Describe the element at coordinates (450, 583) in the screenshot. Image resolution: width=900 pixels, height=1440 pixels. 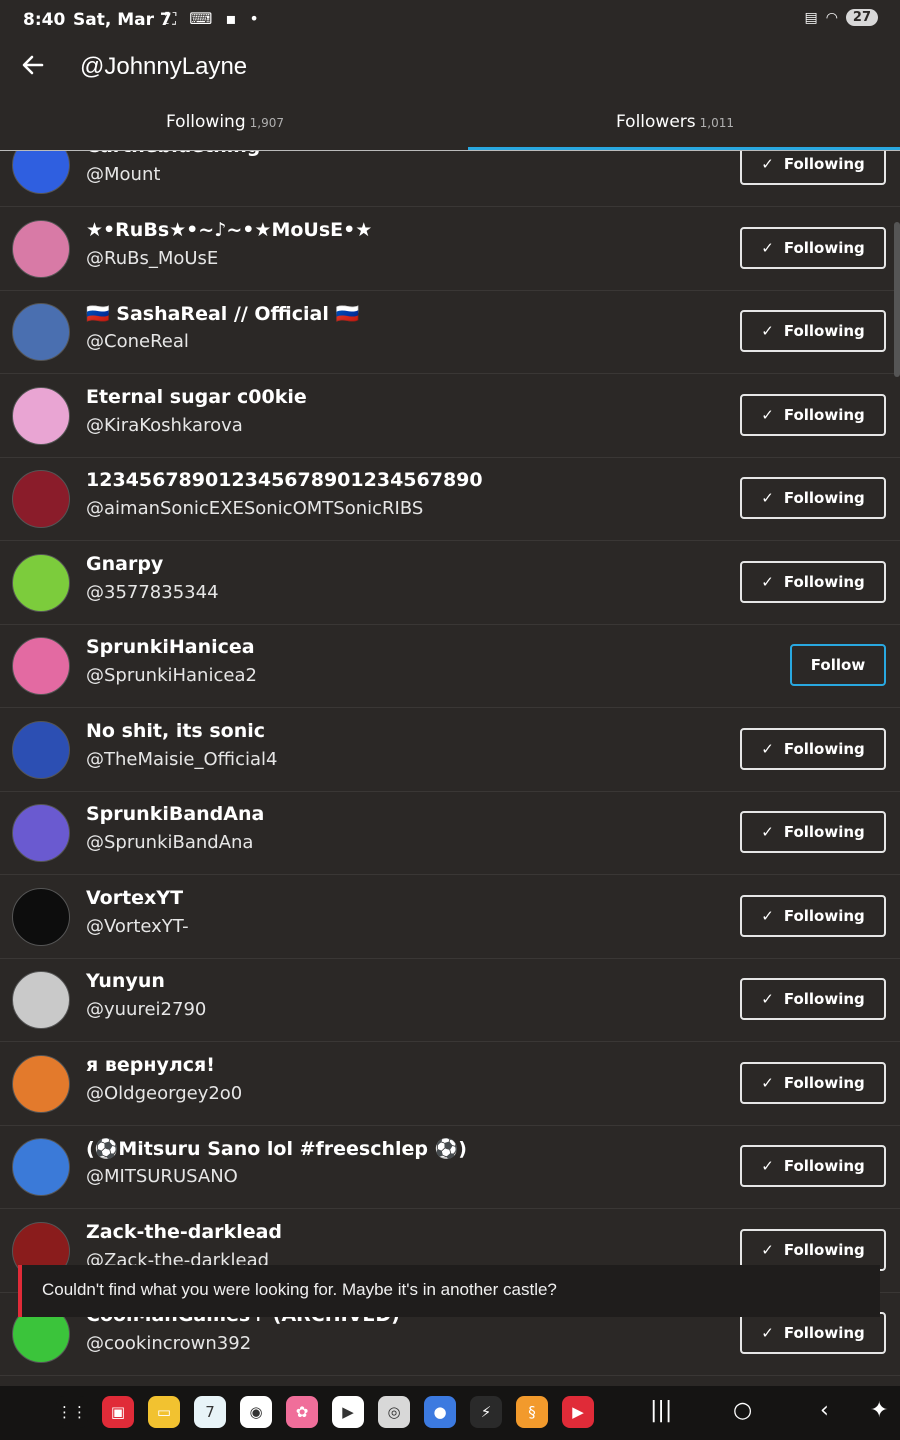
I see `user-row: Gnarpy @3577835344 ✓ Following` at that location.